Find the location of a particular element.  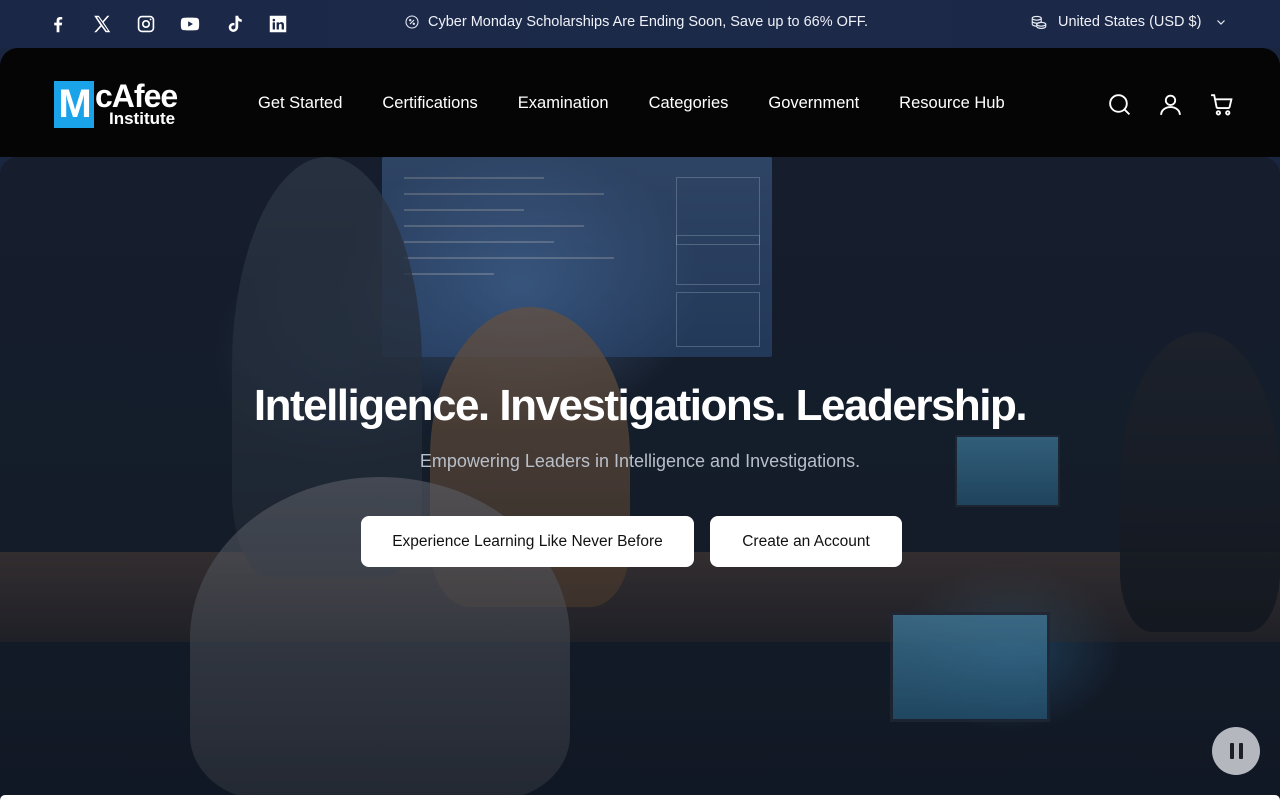

next-section-edge is located at coordinates (640, 797).